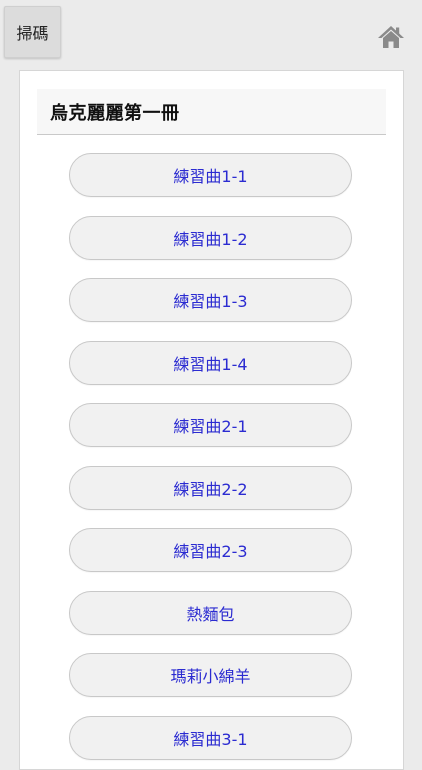 The height and width of the screenshot is (770, 422). I want to click on list-item: 練習曲2-2, so click(210, 487).